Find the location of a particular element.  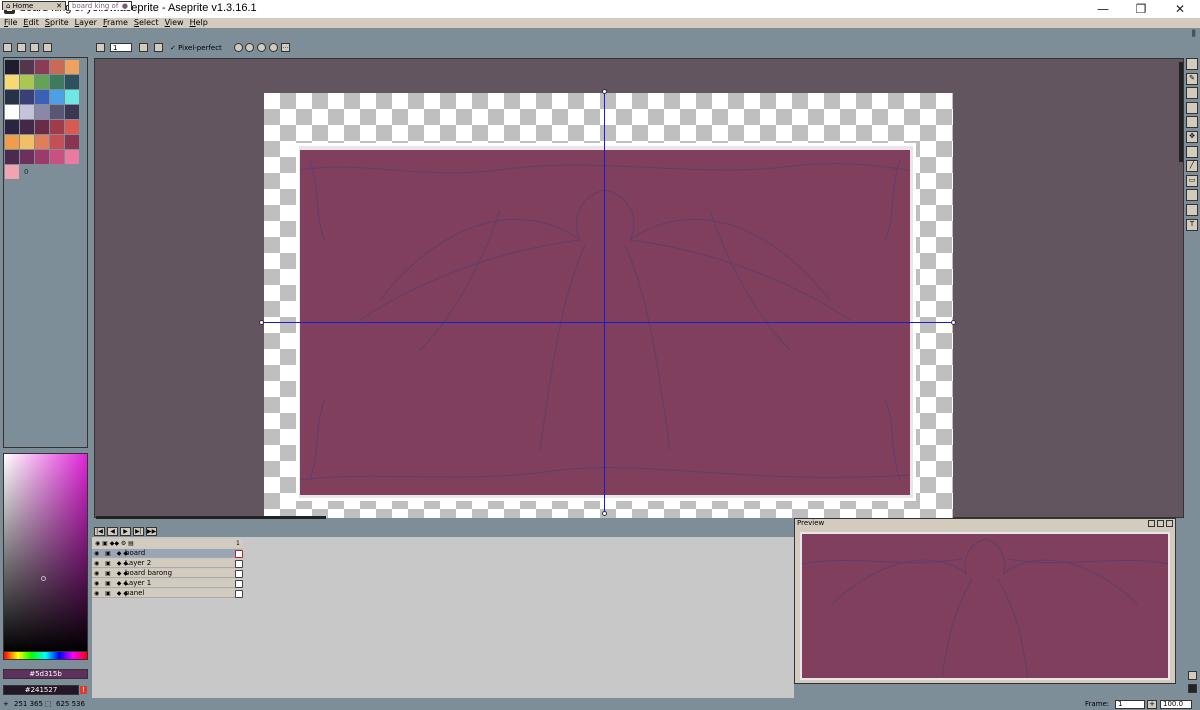

pressure-icon is located at coordinates (158, 47).